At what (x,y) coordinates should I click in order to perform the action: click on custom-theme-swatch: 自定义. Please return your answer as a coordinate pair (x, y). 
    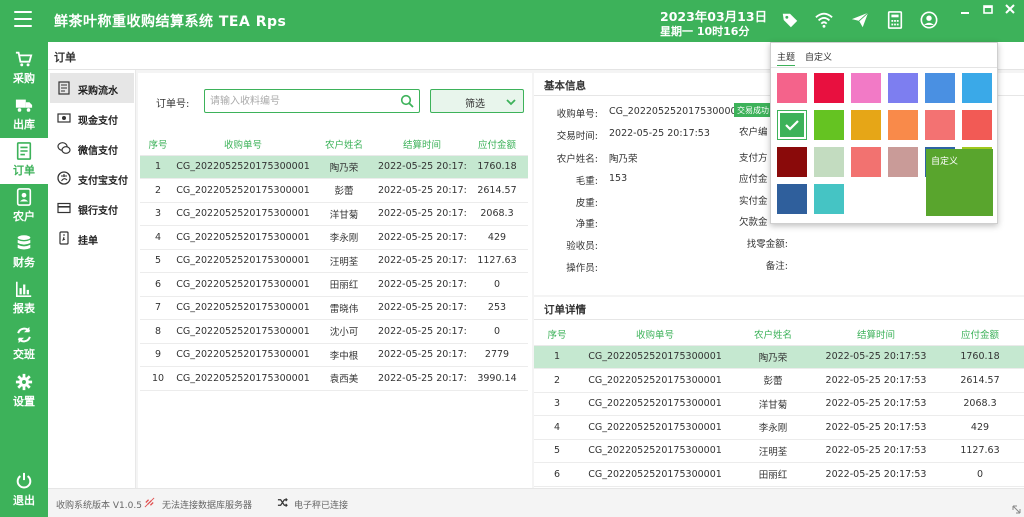
    Looking at the image, I should click on (959, 182).